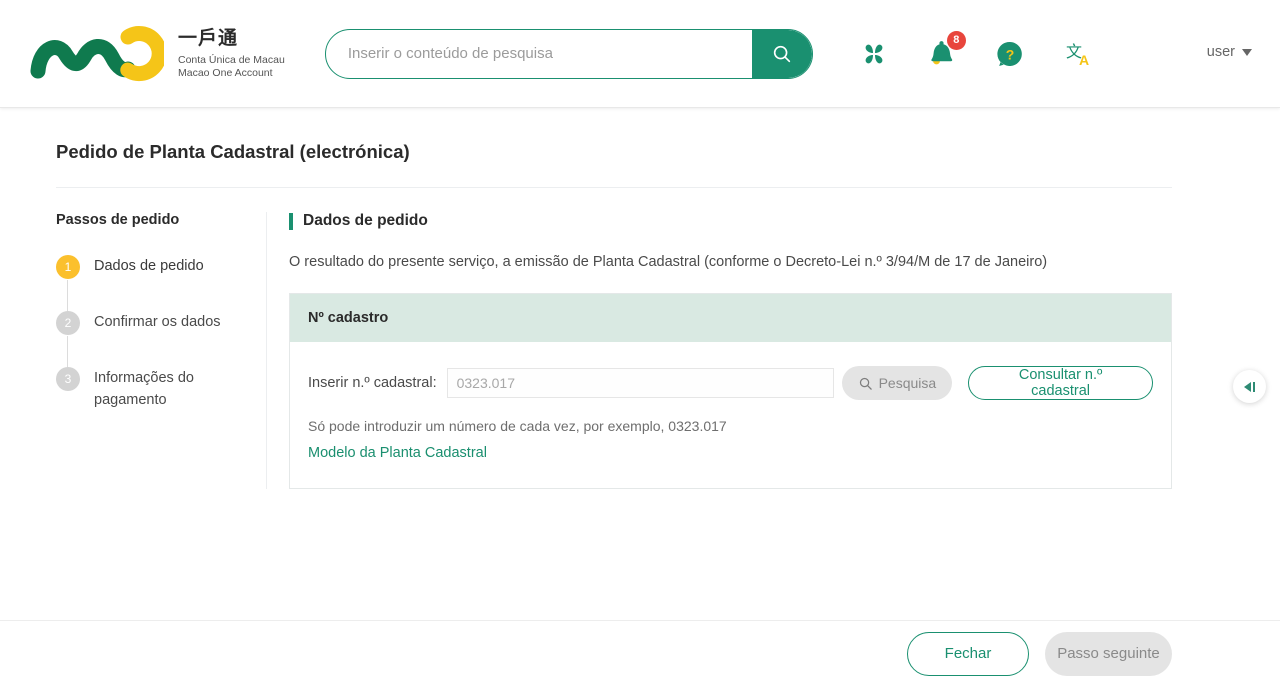 The width and height of the screenshot is (1280, 686). Describe the element at coordinates (1247, 52) in the screenshot. I see `chevron-down-icon` at that location.